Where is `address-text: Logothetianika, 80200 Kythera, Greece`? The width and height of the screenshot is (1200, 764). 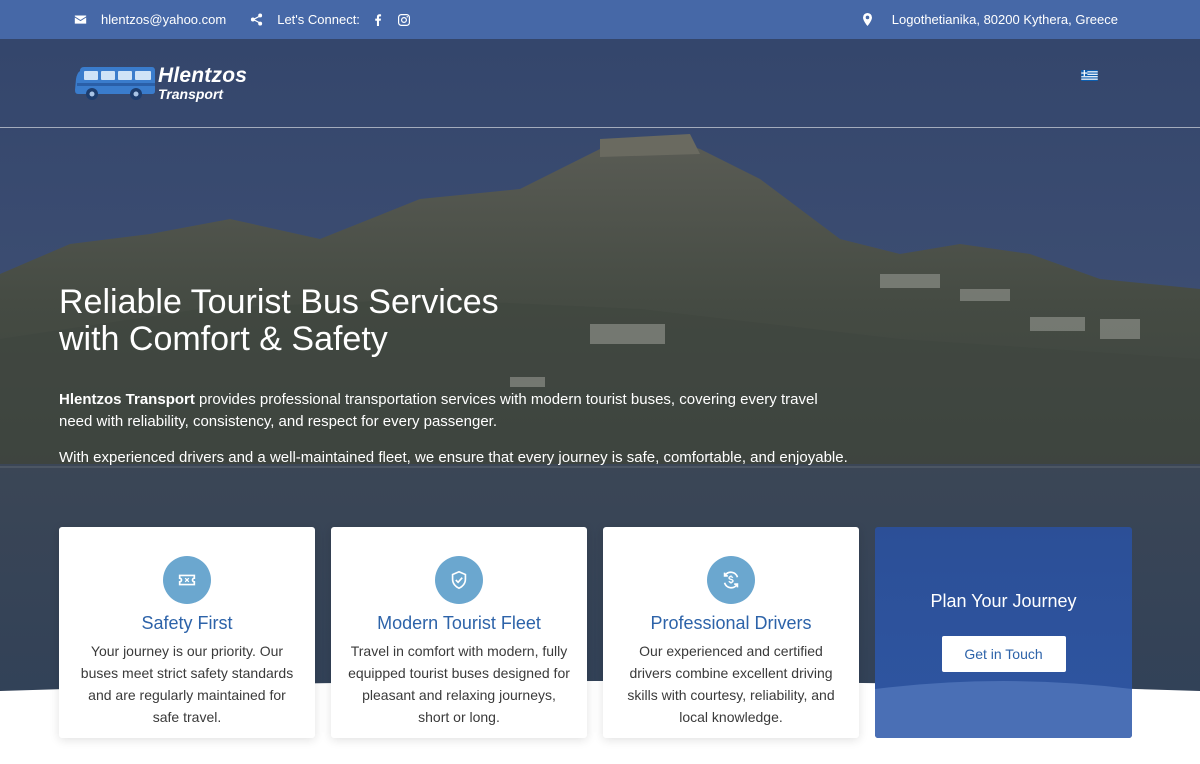 address-text: Logothetianika, 80200 Kythera, Greece is located at coordinates (1005, 19).